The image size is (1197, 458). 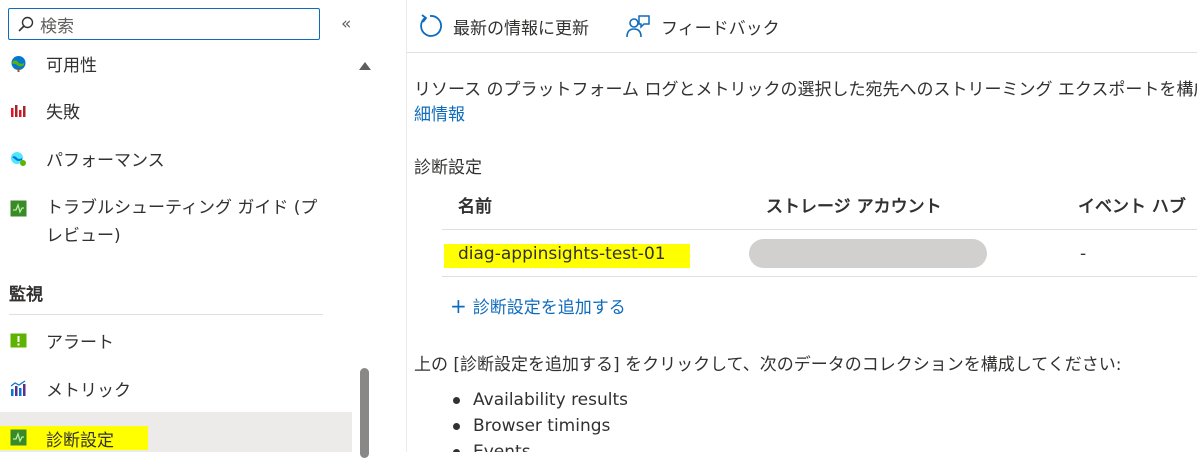 I want to click on search-input: 検索, so click(x=164, y=24).